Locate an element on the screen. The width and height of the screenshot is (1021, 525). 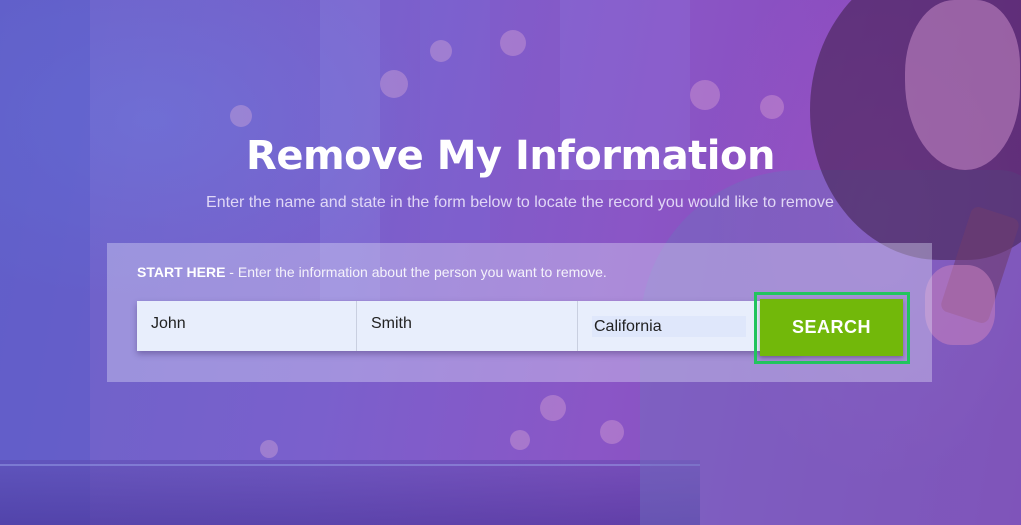
first-name-field is located at coordinates (247, 326).